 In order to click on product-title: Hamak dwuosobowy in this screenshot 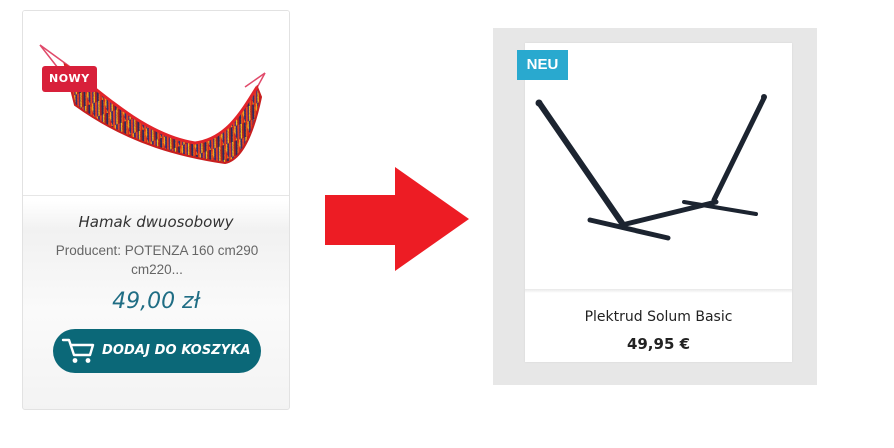, I will do `click(156, 222)`.